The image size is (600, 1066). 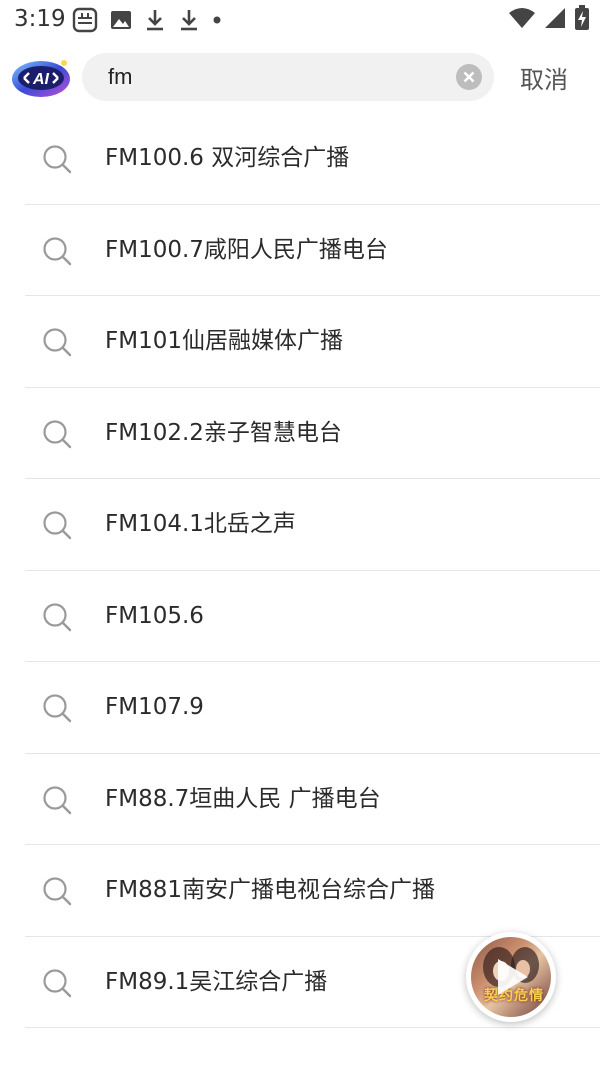 I want to click on suggestion-label: FM100.7咸阳人民广播电台, so click(x=246, y=249).